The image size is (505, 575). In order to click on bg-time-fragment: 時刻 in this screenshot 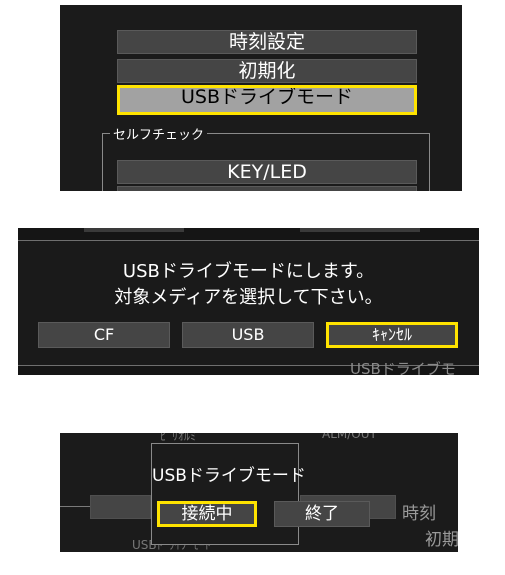, I will do `click(419, 514)`.